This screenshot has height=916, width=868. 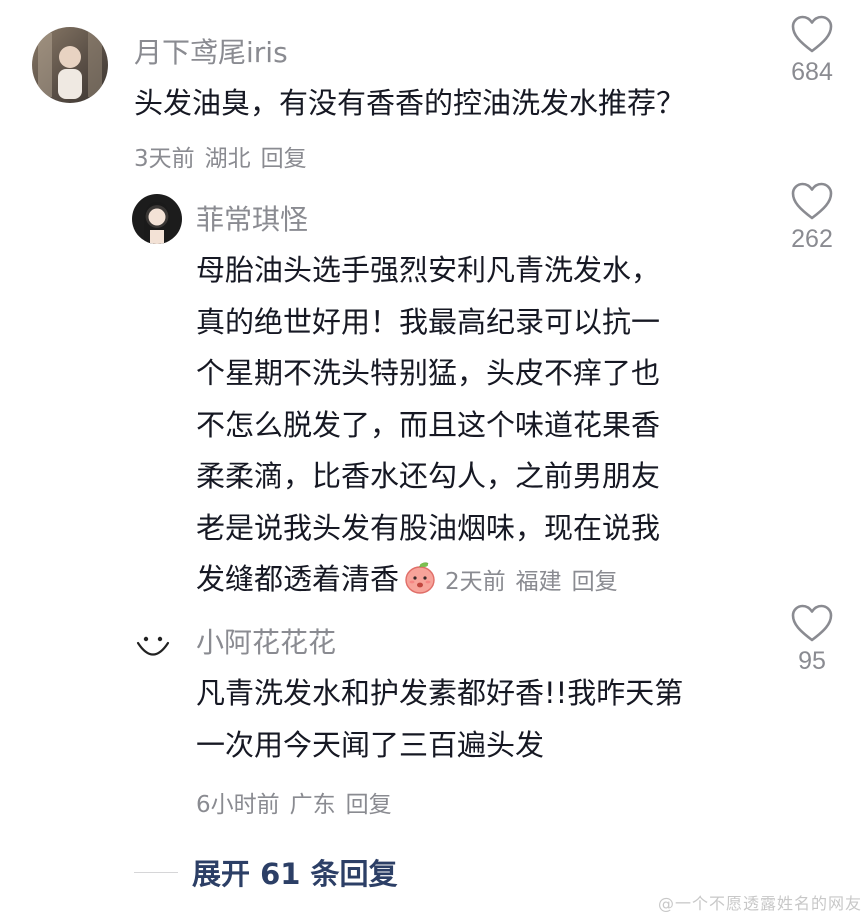 I want to click on like-button: 262, so click(x=812, y=217).